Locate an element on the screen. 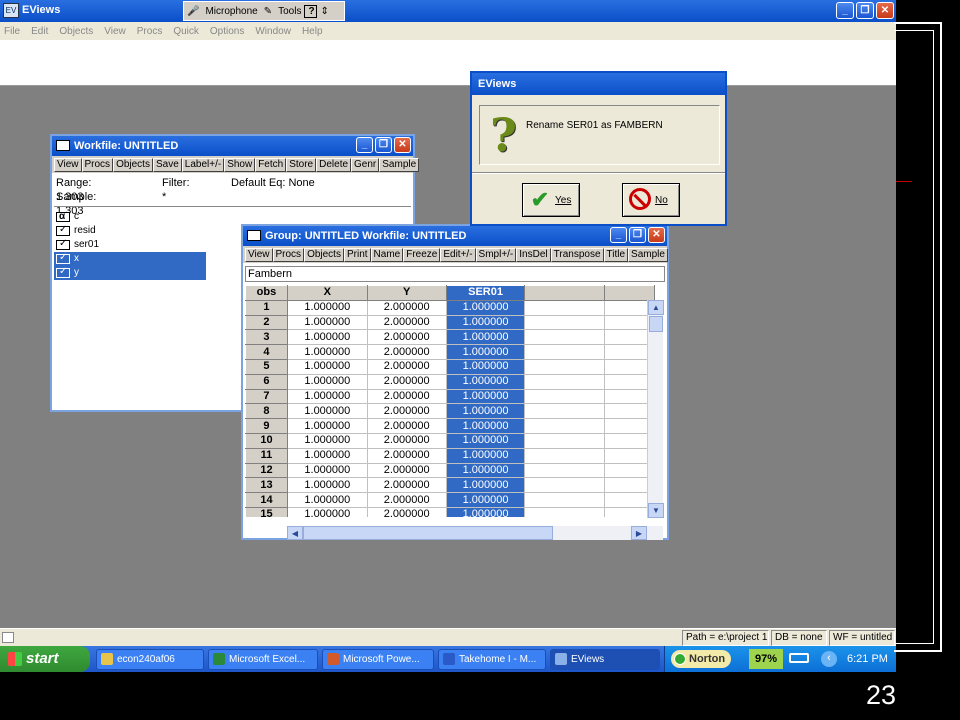 Image resolution: width=960 pixels, height=720 pixels. no-button: No is located at coordinates (651, 200).